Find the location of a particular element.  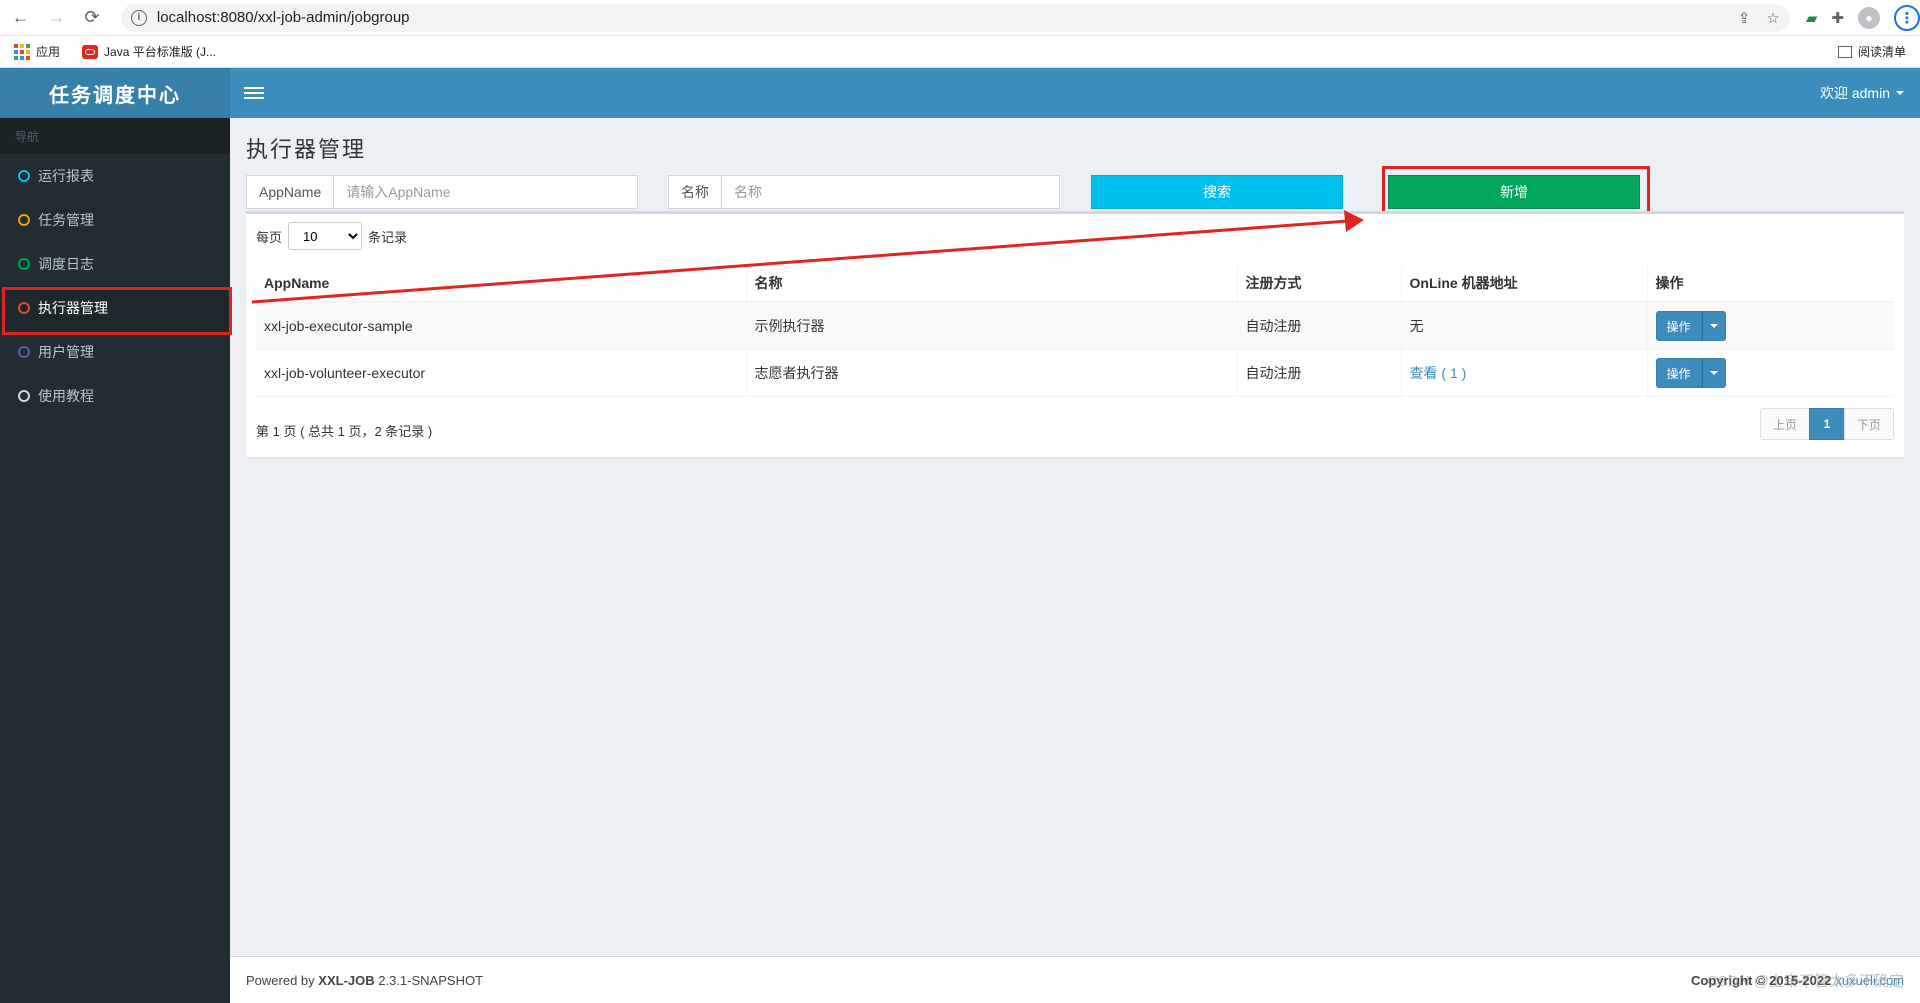

appname-label: AppName is located at coordinates (291, 192).